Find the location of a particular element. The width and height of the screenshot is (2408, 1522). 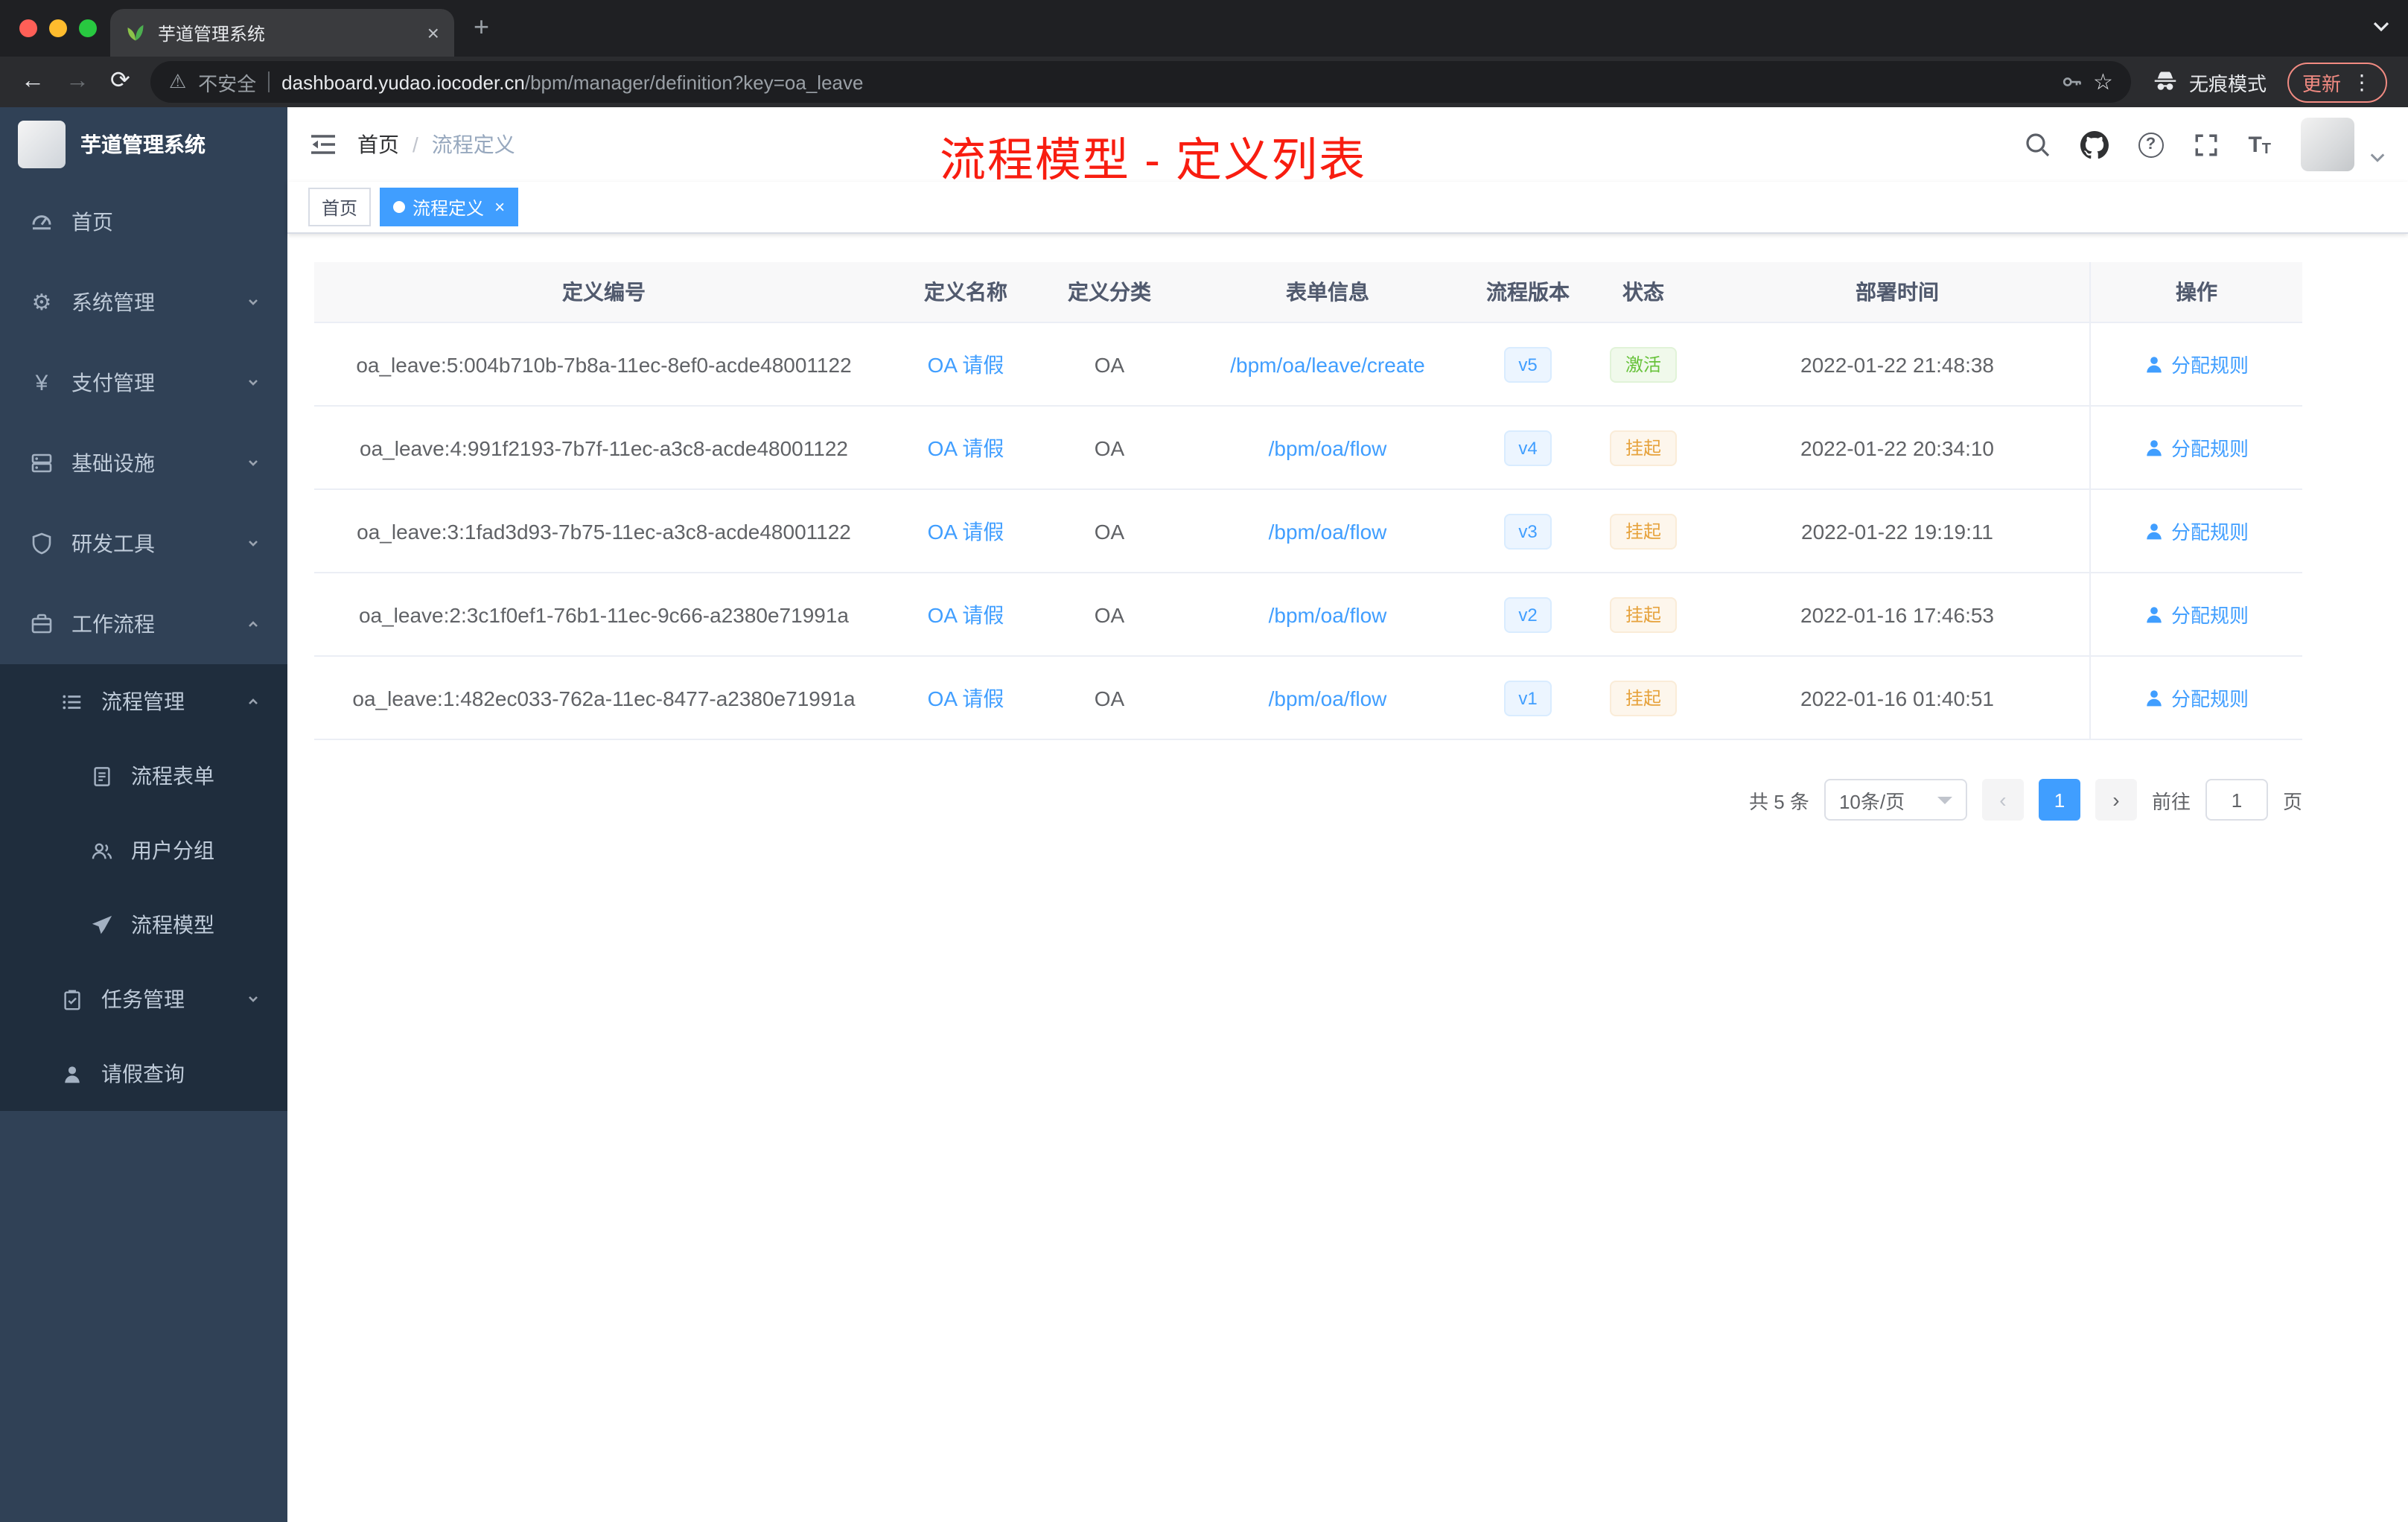

tab-title: 芋道管理系统 is located at coordinates (212, 33).